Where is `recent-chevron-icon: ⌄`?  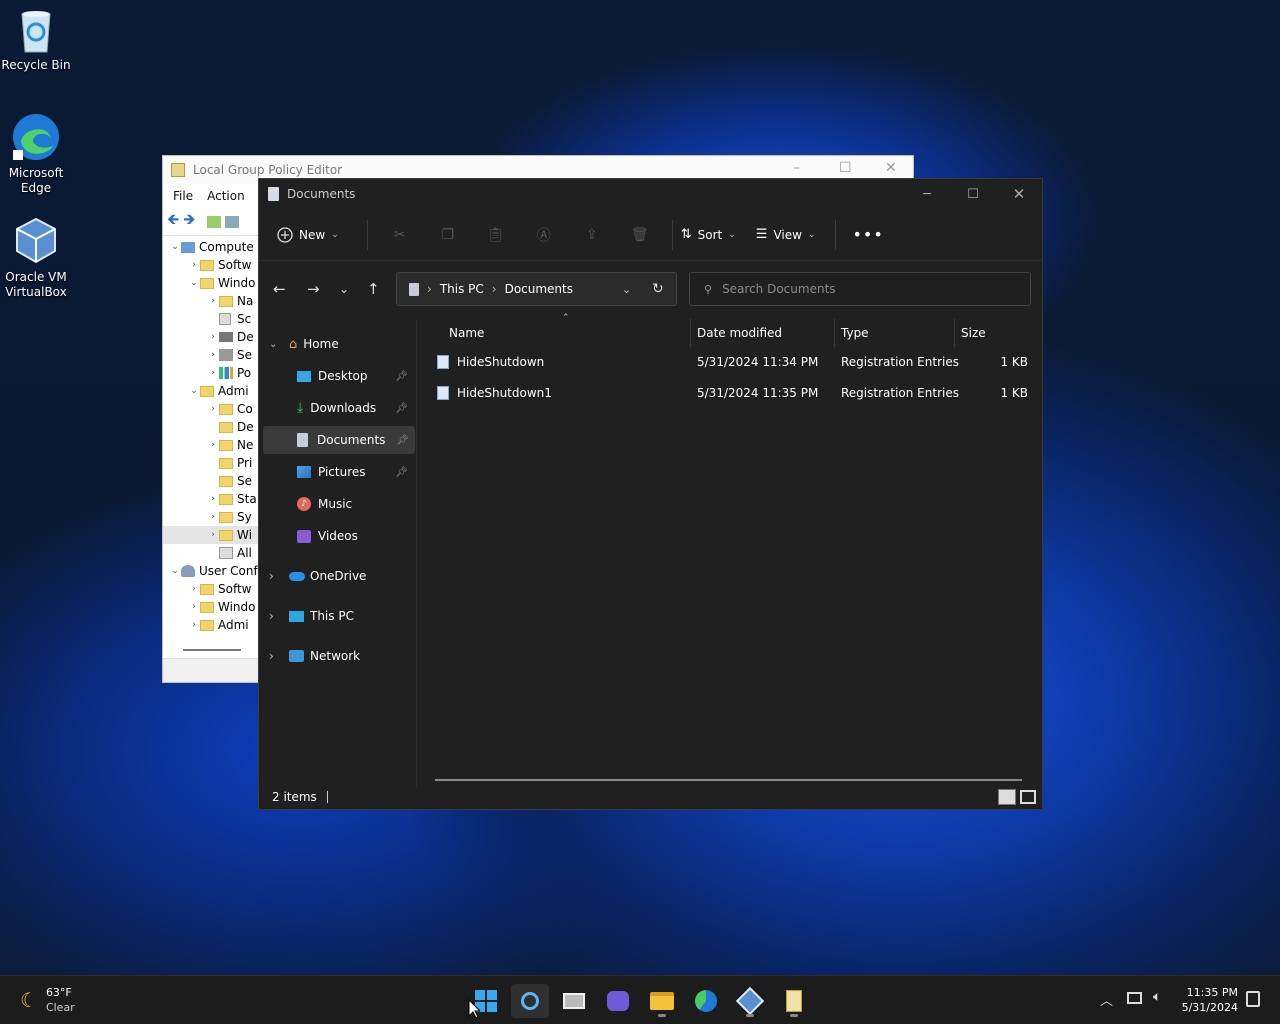 recent-chevron-icon: ⌄ is located at coordinates (344, 289).